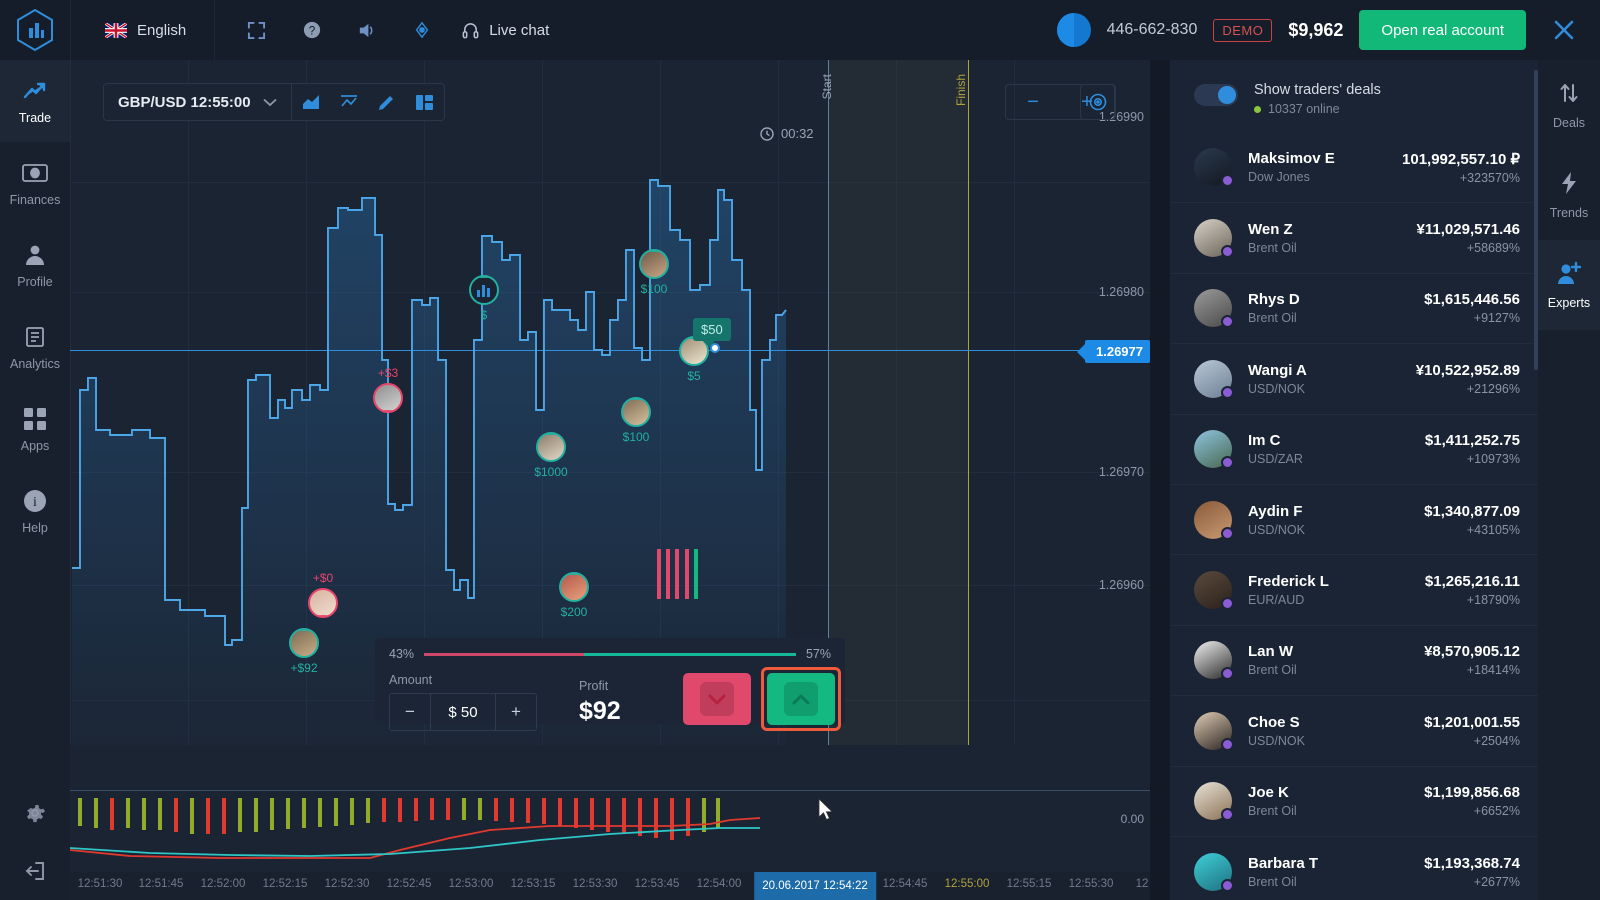  I want to click on sidebar-item-finances: Finances, so click(35, 183).